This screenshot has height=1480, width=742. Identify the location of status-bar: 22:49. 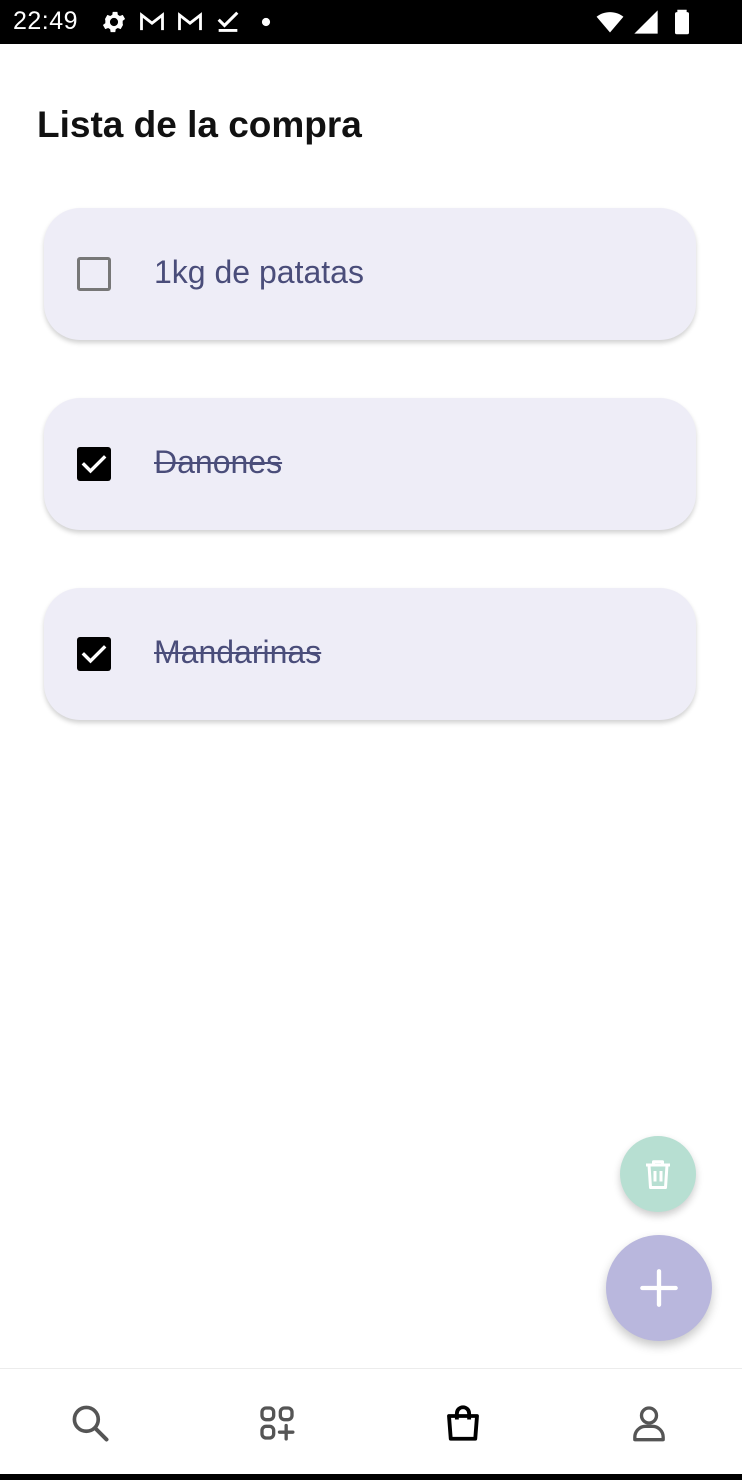
(371, 22).